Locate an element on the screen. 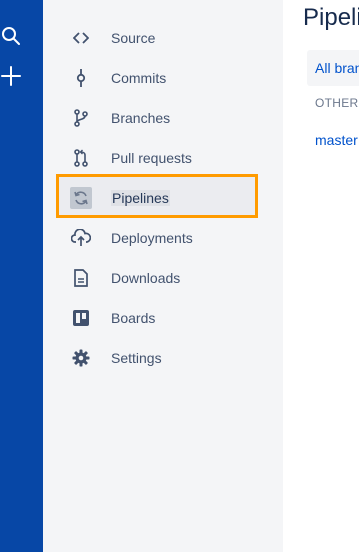 The image size is (359, 552). refresh-icon is located at coordinates (81, 198).